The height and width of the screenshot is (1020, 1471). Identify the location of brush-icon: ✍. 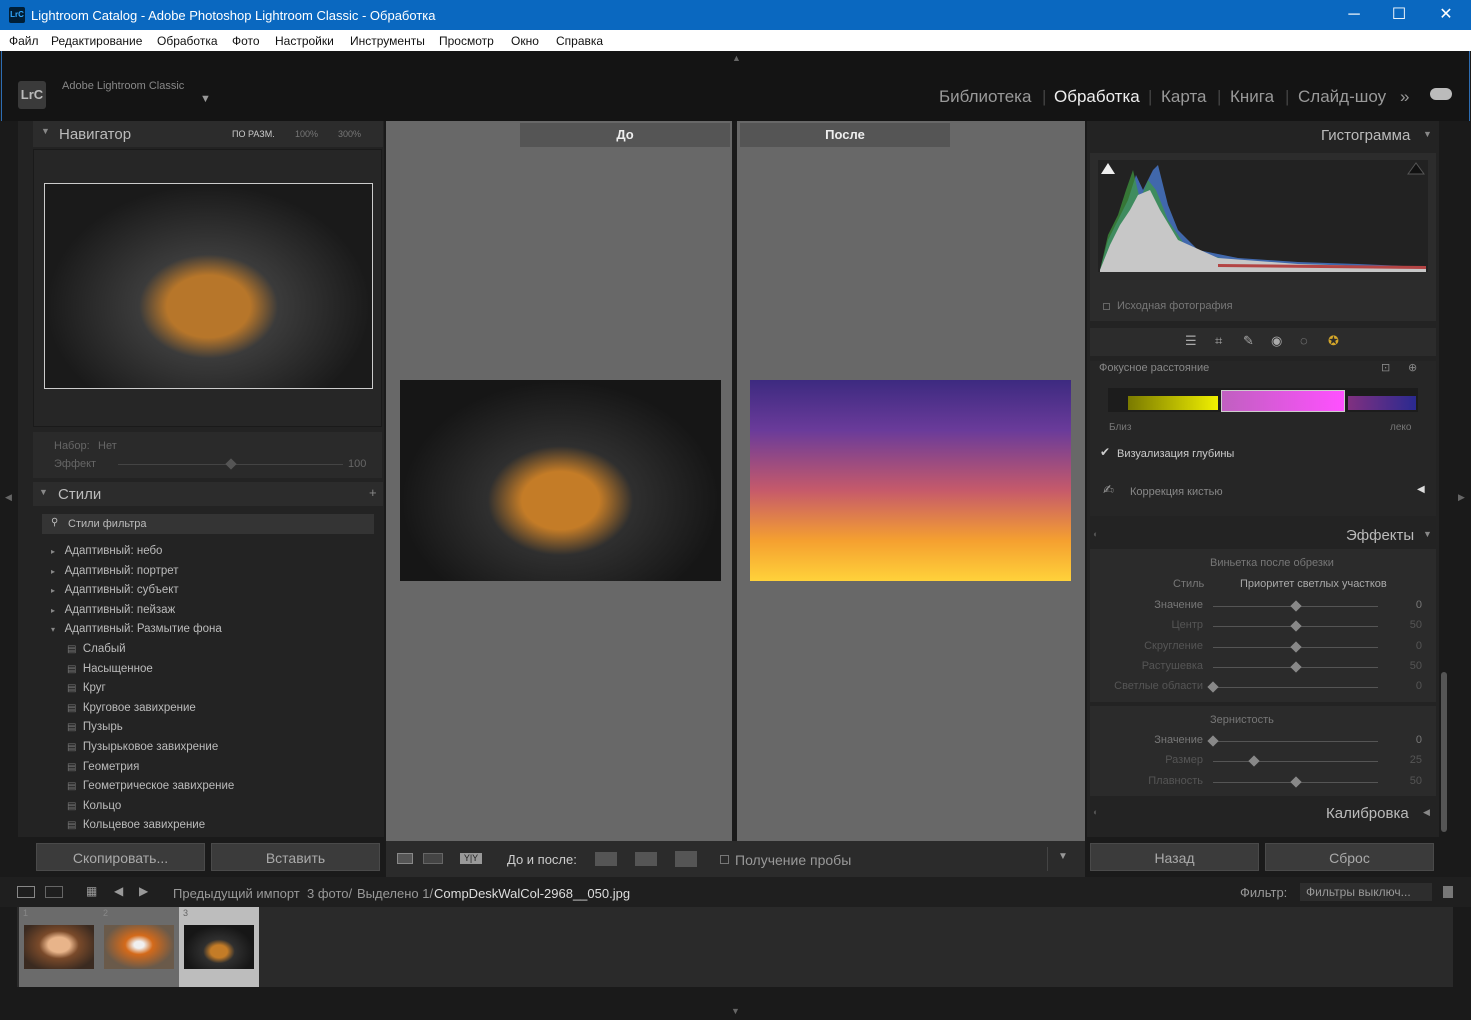
(1108, 490).